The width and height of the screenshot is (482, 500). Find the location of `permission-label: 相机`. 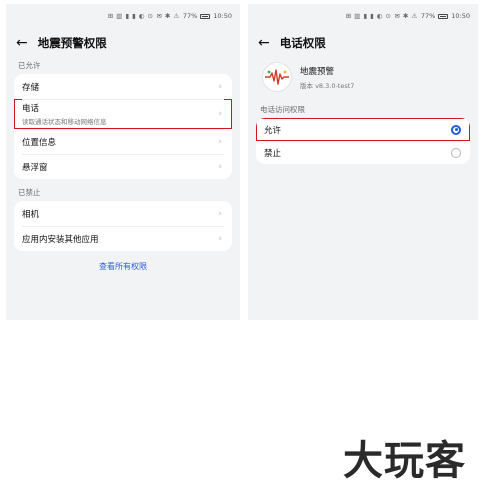

permission-label: 相机 is located at coordinates (31, 214).